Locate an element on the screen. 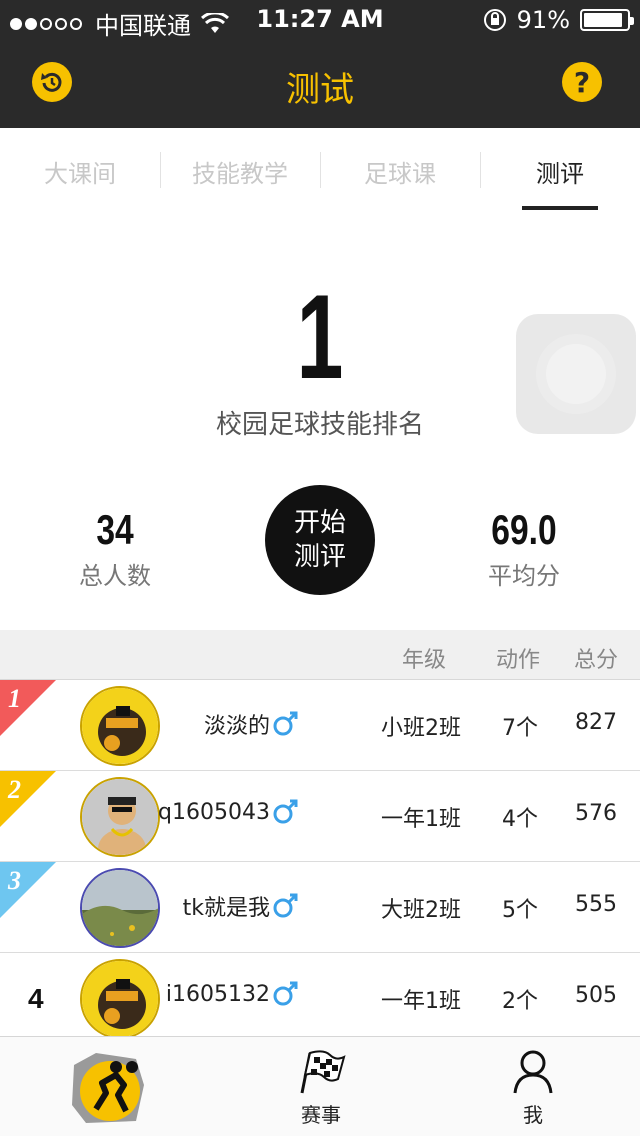 The width and height of the screenshot is (640, 1136). player-name: tk就是我 is located at coordinates (240, 906).